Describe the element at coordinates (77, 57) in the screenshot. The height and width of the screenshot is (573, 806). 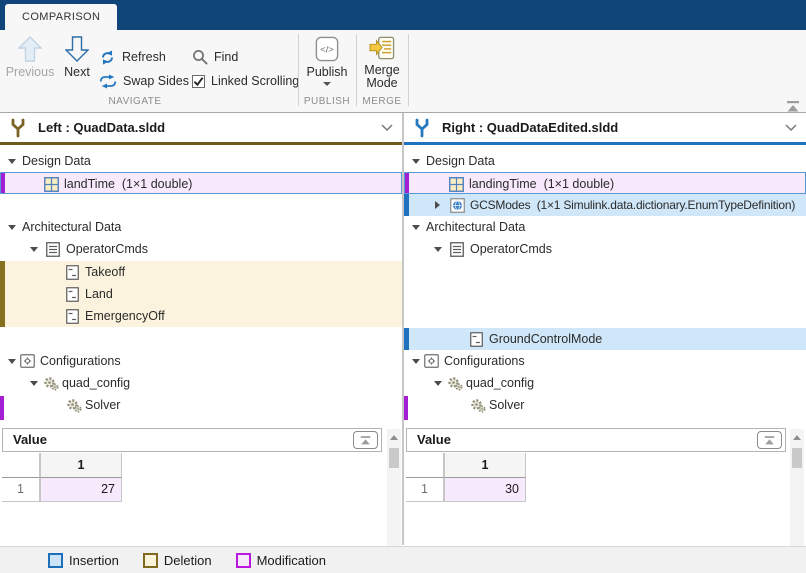
I see `next-button: Next` at that location.